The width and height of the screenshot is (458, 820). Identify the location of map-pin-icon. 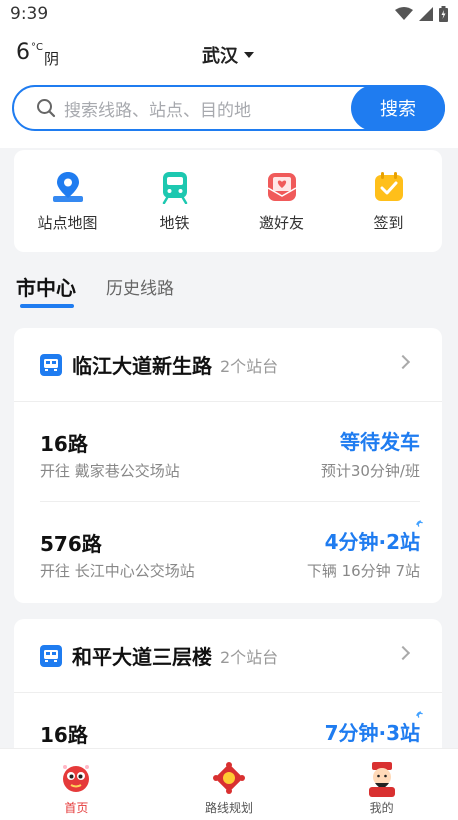
(67, 187).